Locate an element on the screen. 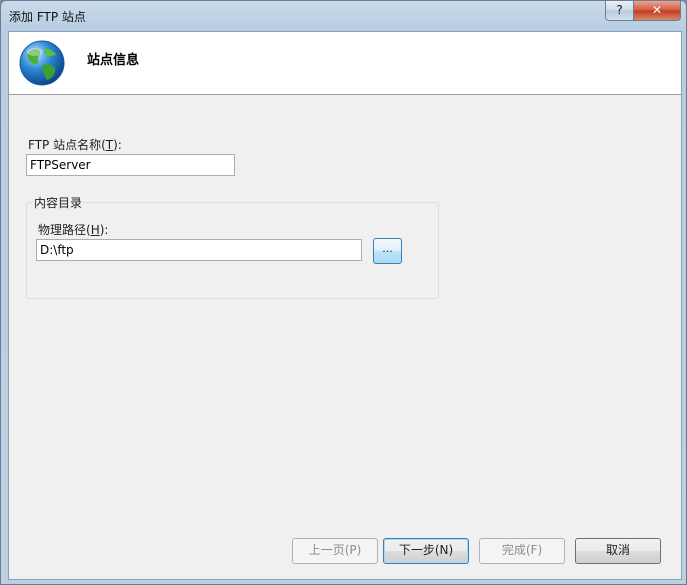 The image size is (687, 585). site-name-input: FTPServer is located at coordinates (130, 165).